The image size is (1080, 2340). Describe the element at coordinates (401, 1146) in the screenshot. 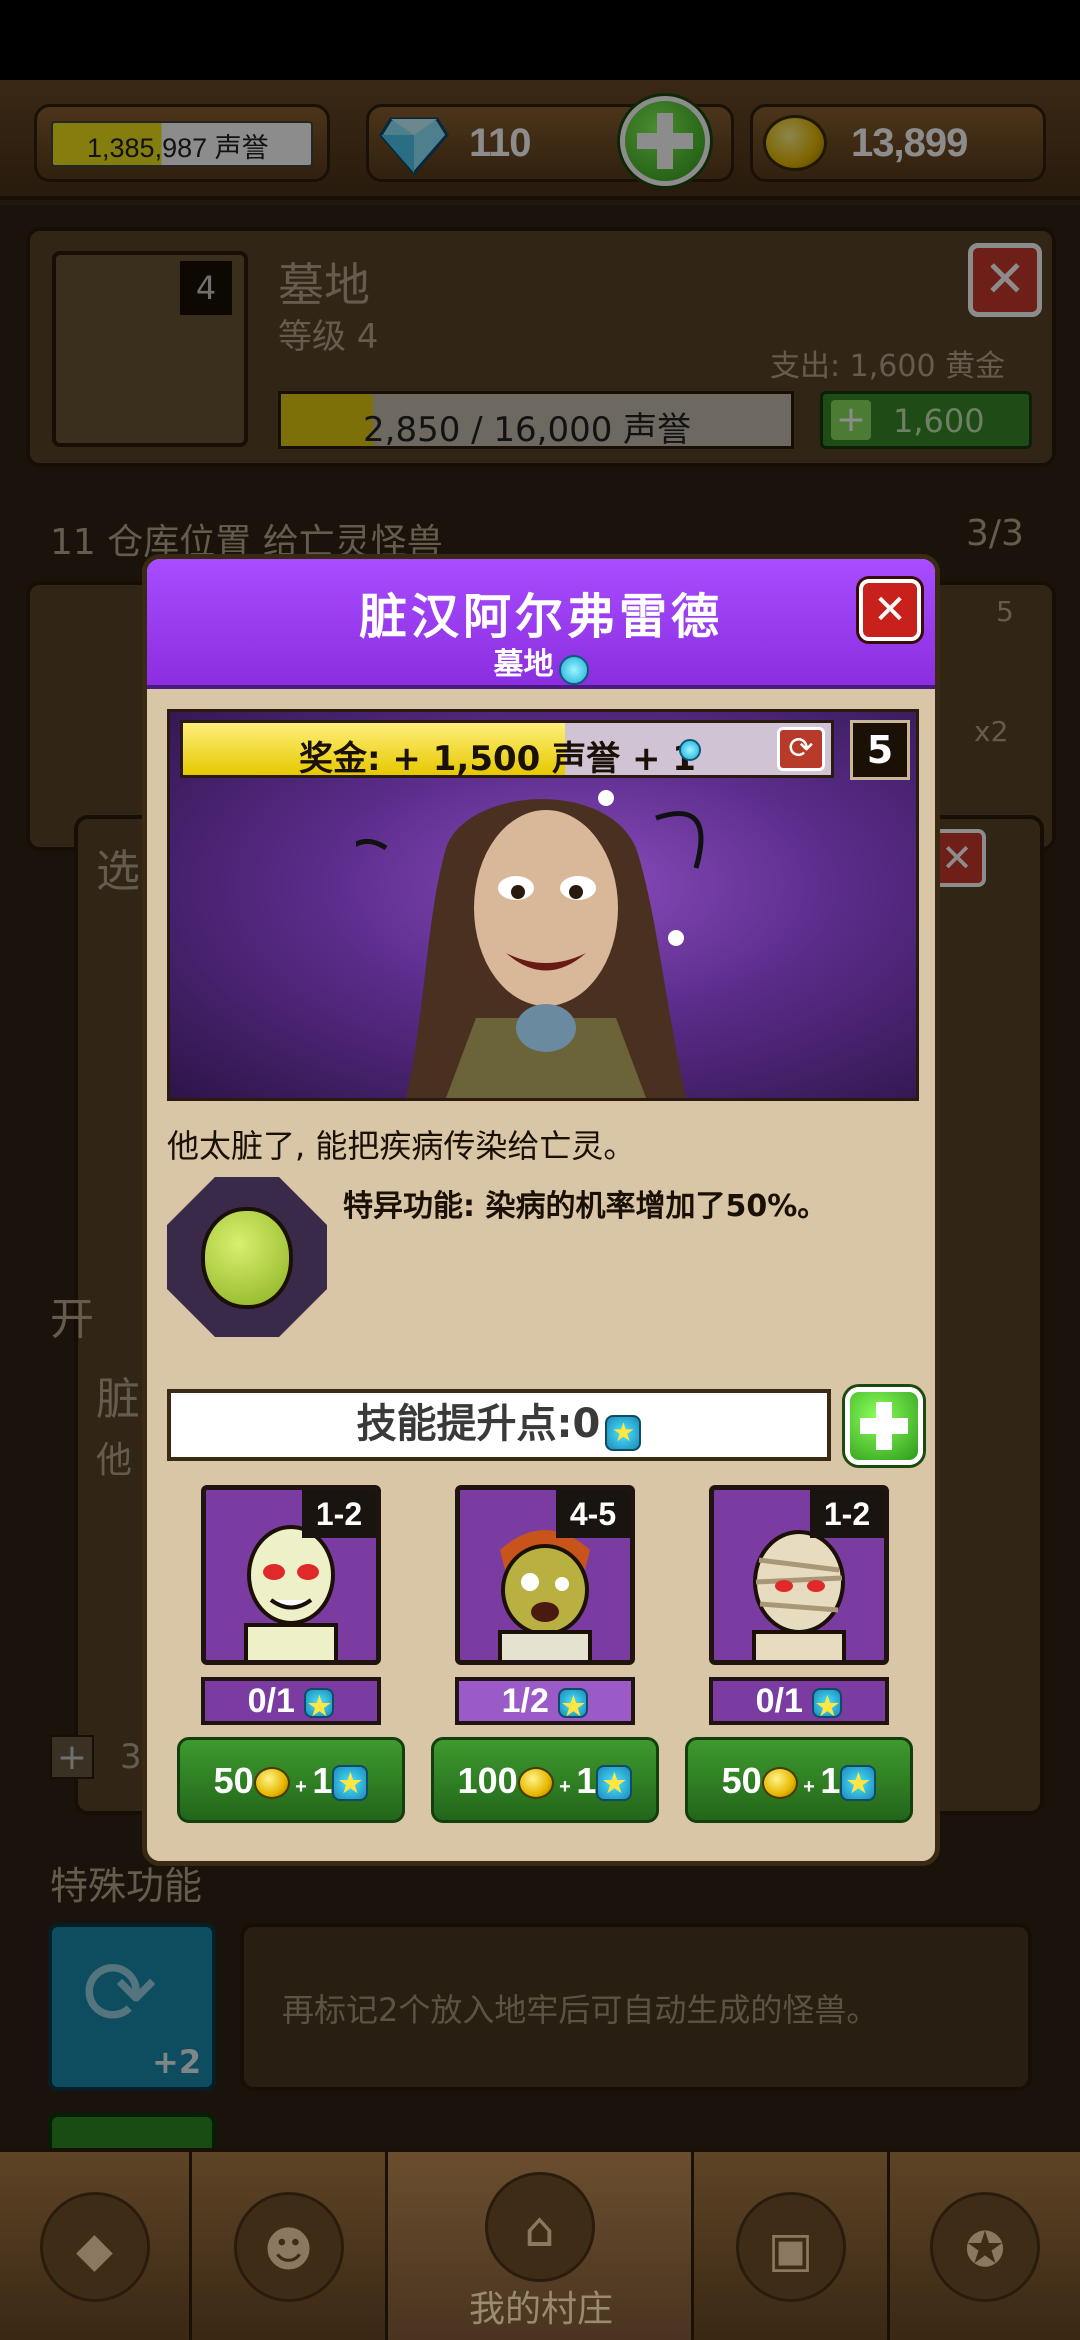

I see `character-description: 他太脏了, 能把疾病传染给亡灵。` at that location.